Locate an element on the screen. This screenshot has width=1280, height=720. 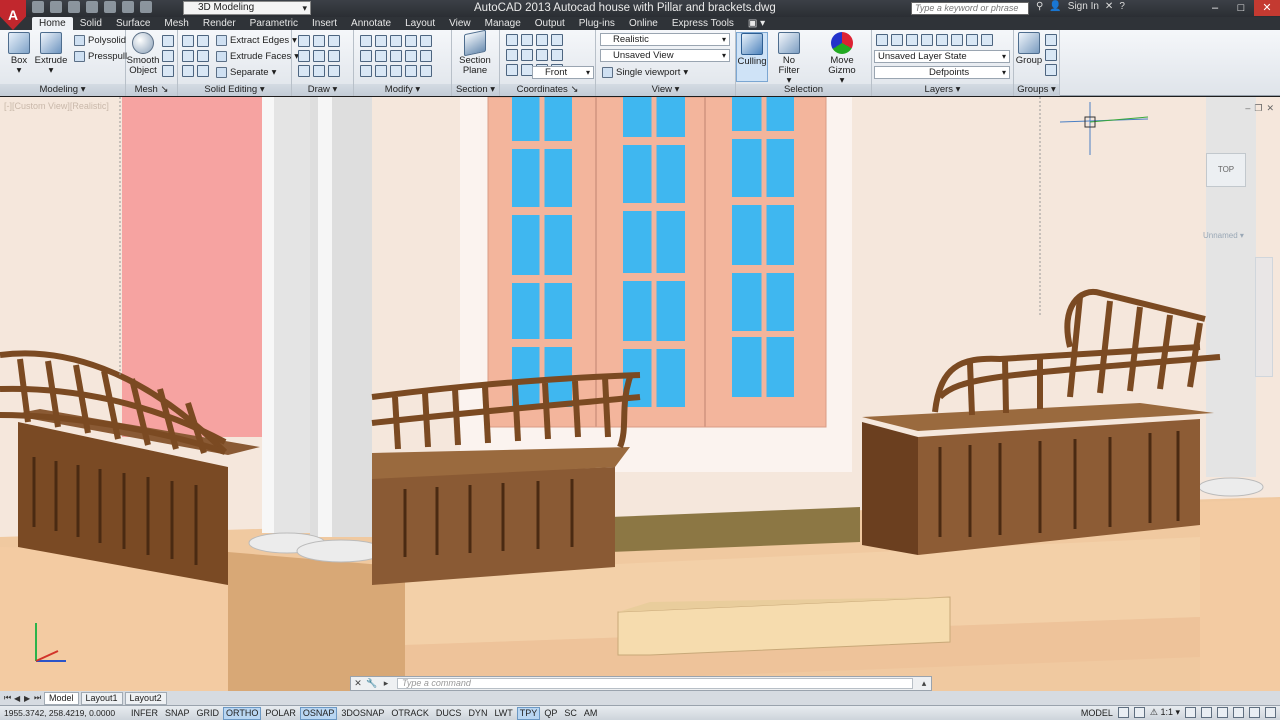
explode-icon is located at coordinates (396, 71).